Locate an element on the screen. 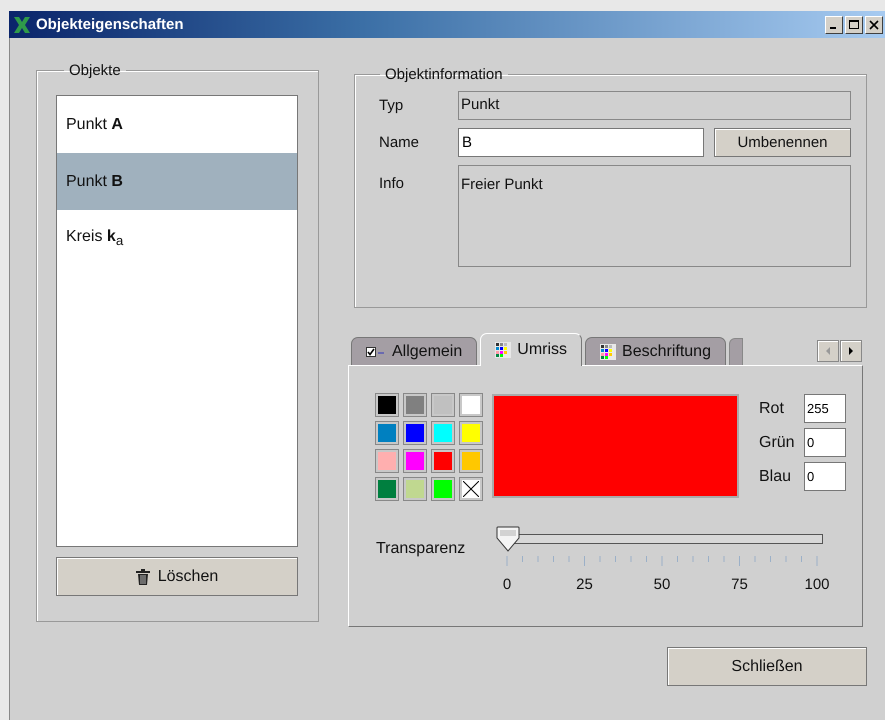 The width and height of the screenshot is (885, 720). group-title: Objekte is located at coordinates (95, 70).